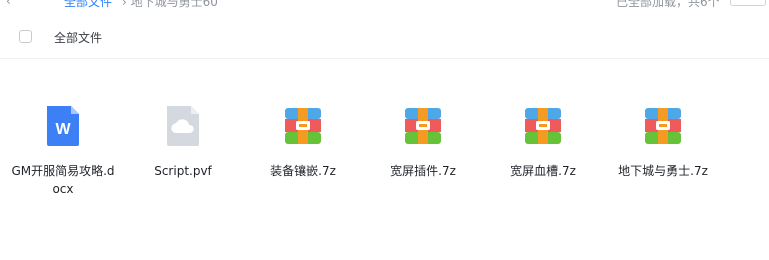  What do you see at coordinates (668, 4) in the screenshot?
I see `load-status-text: 已全部加载，共6个` at bounding box center [668, 4].